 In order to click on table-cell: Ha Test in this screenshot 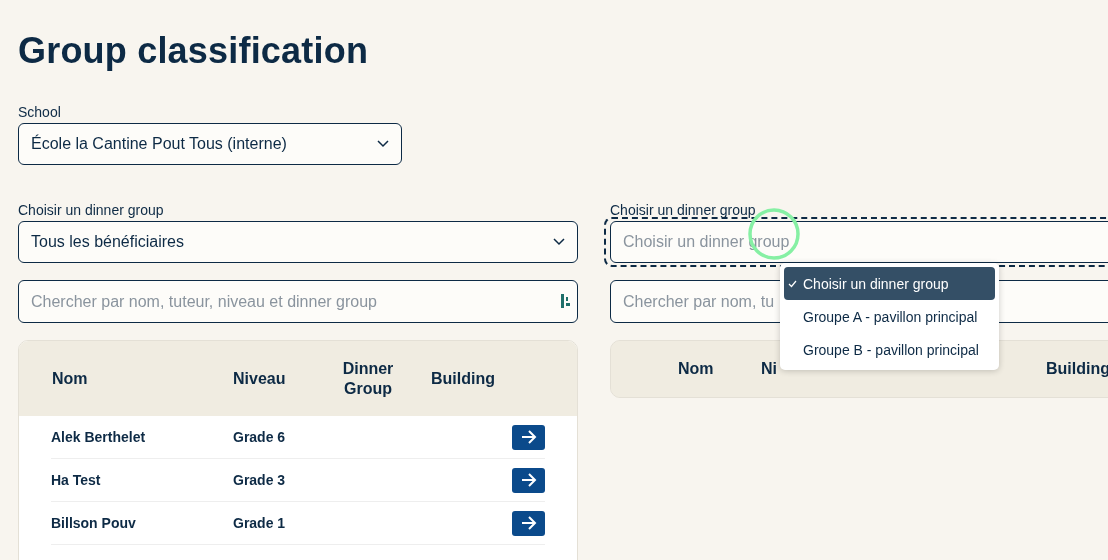, I will do `click(76, 480)`.